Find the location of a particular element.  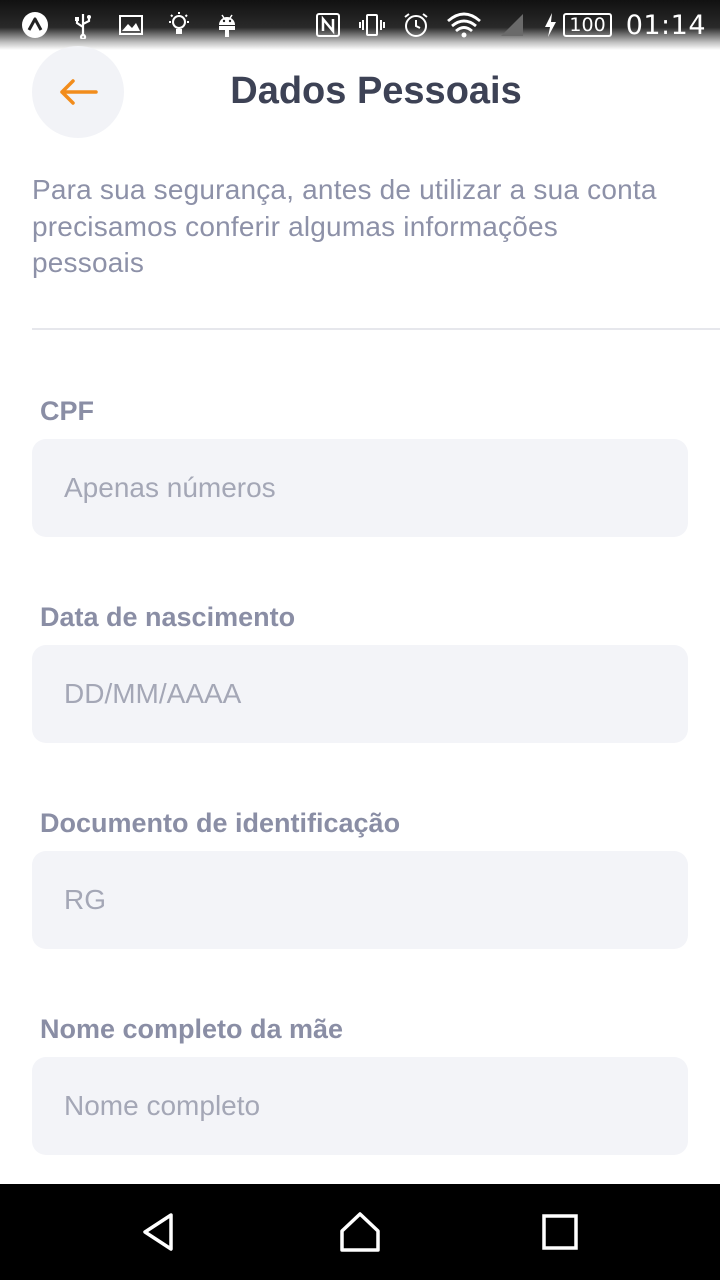

nav-back-button is located at coordinates (160, 1232).